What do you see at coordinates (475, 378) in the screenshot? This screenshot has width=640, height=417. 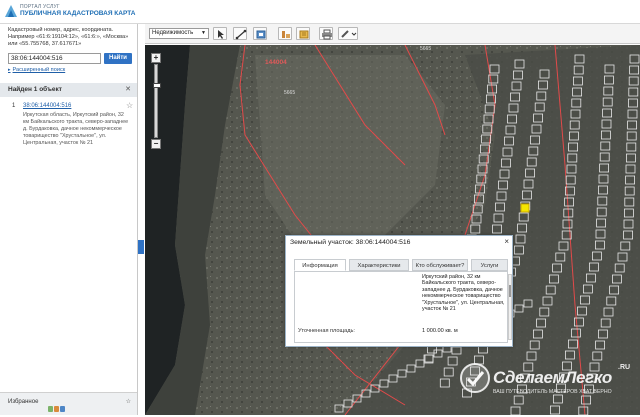 I see `watermark-logo-icon` at bounding box center [475, 378].